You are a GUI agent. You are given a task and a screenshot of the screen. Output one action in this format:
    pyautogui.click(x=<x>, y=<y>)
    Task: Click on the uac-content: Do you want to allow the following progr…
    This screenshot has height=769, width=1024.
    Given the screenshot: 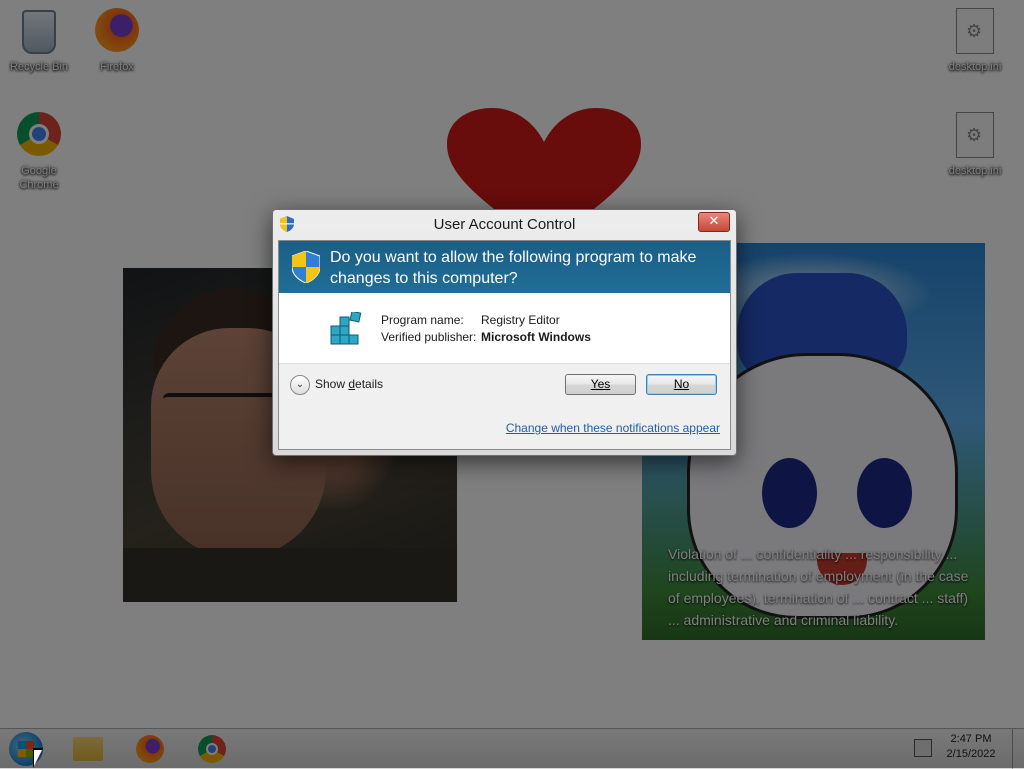 What is the action you would take?
    pyautogui.click(x=504, y=345)
    